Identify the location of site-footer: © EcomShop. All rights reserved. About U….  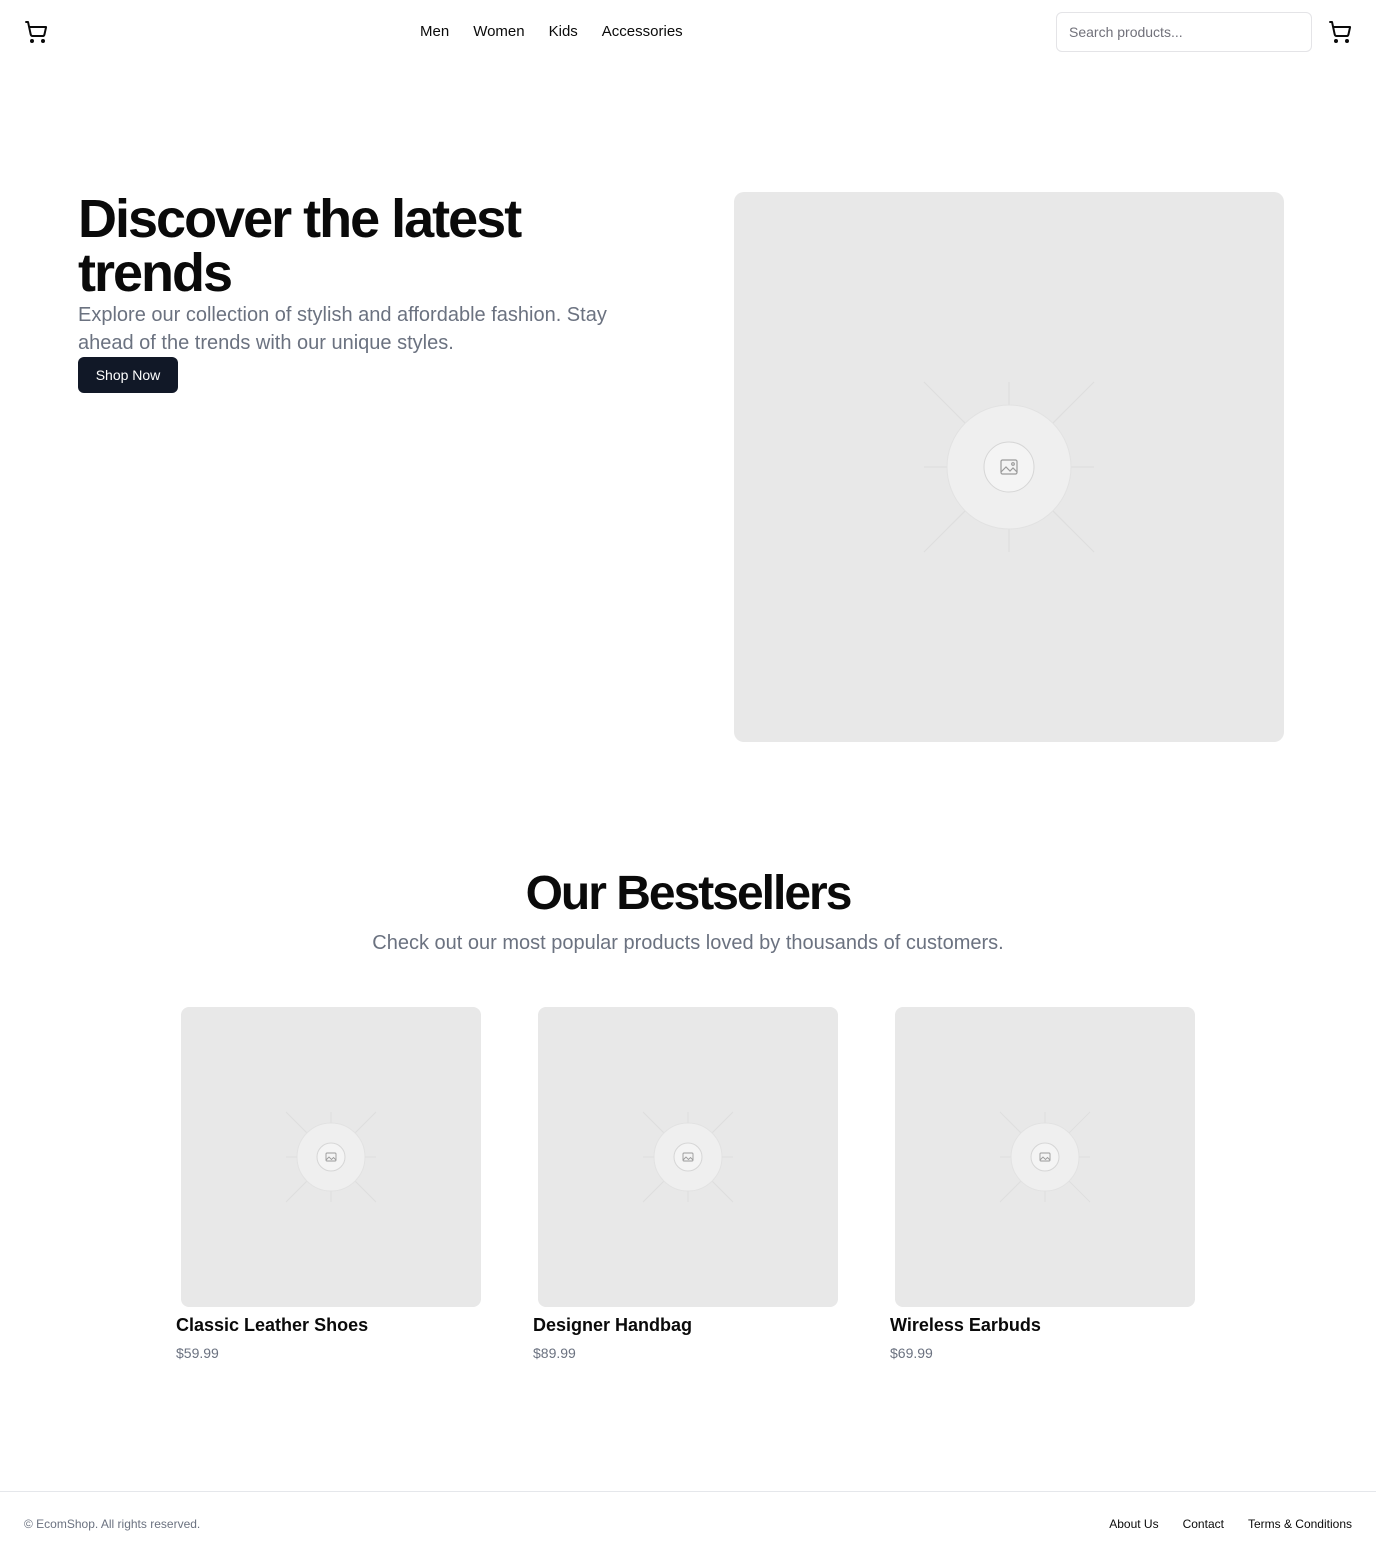
(688, 1523).